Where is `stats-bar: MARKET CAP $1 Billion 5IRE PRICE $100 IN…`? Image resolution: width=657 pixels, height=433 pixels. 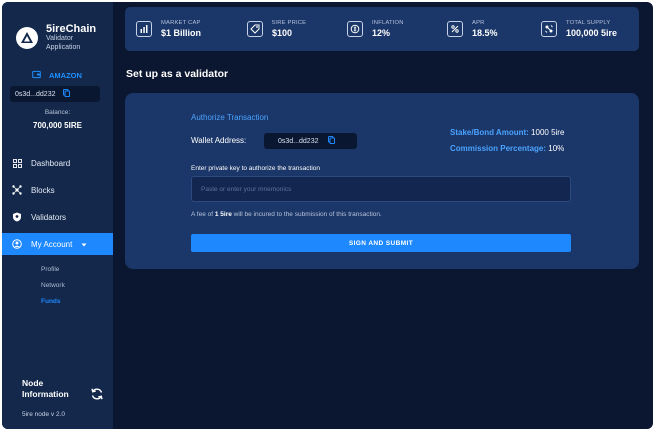
stats-bar: MARKET CAP $1 Billion 5IRE PRICE $100 IN… is located at coordinates (382, 29).